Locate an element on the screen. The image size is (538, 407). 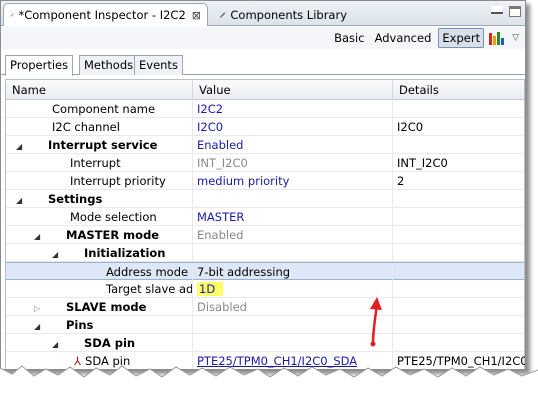
annotation-arrow-icon is located at coordinates (376, 322).